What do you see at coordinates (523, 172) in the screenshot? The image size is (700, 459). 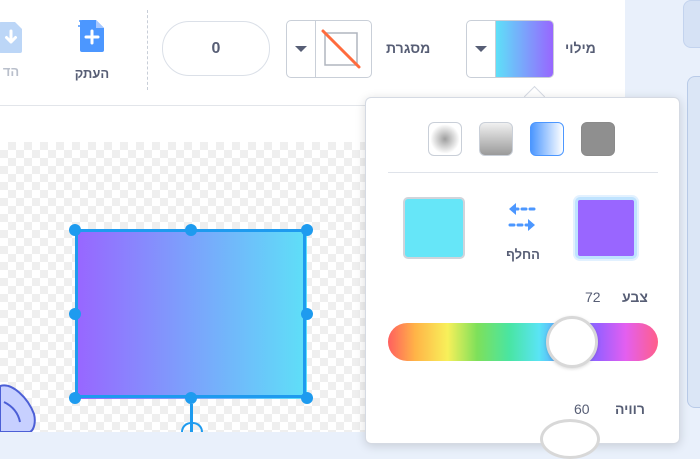 I see `popover-divider` at bounding box center [523, 172].